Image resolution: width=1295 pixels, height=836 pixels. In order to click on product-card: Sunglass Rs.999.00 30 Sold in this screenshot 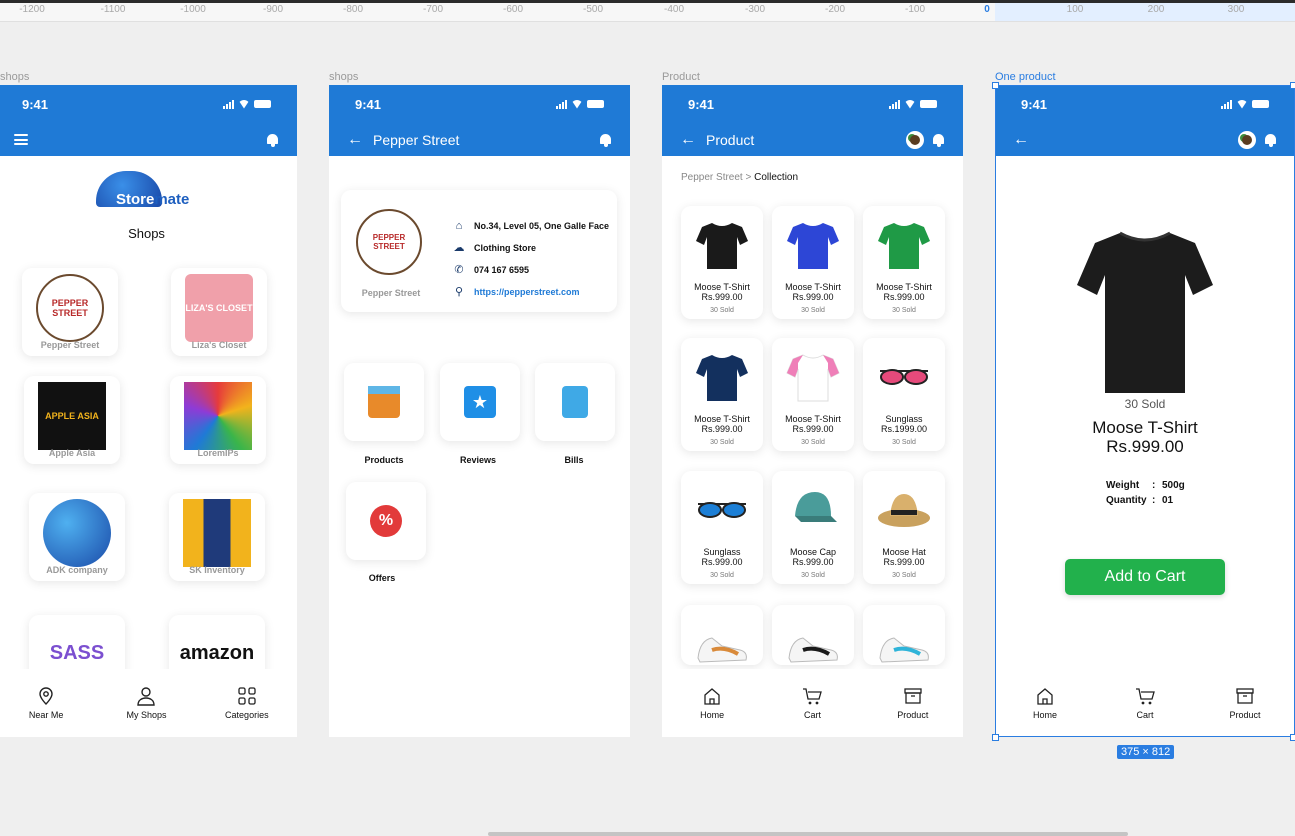, I will do `click(722, 527)`.